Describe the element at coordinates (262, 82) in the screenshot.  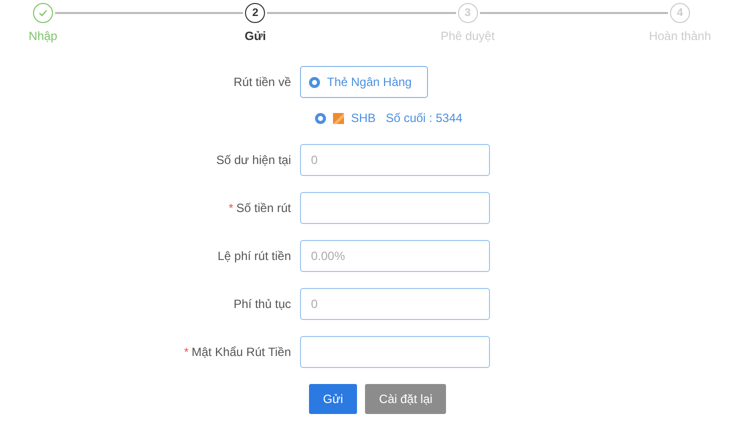
I see `field-label: Rút tiền về` at that location.